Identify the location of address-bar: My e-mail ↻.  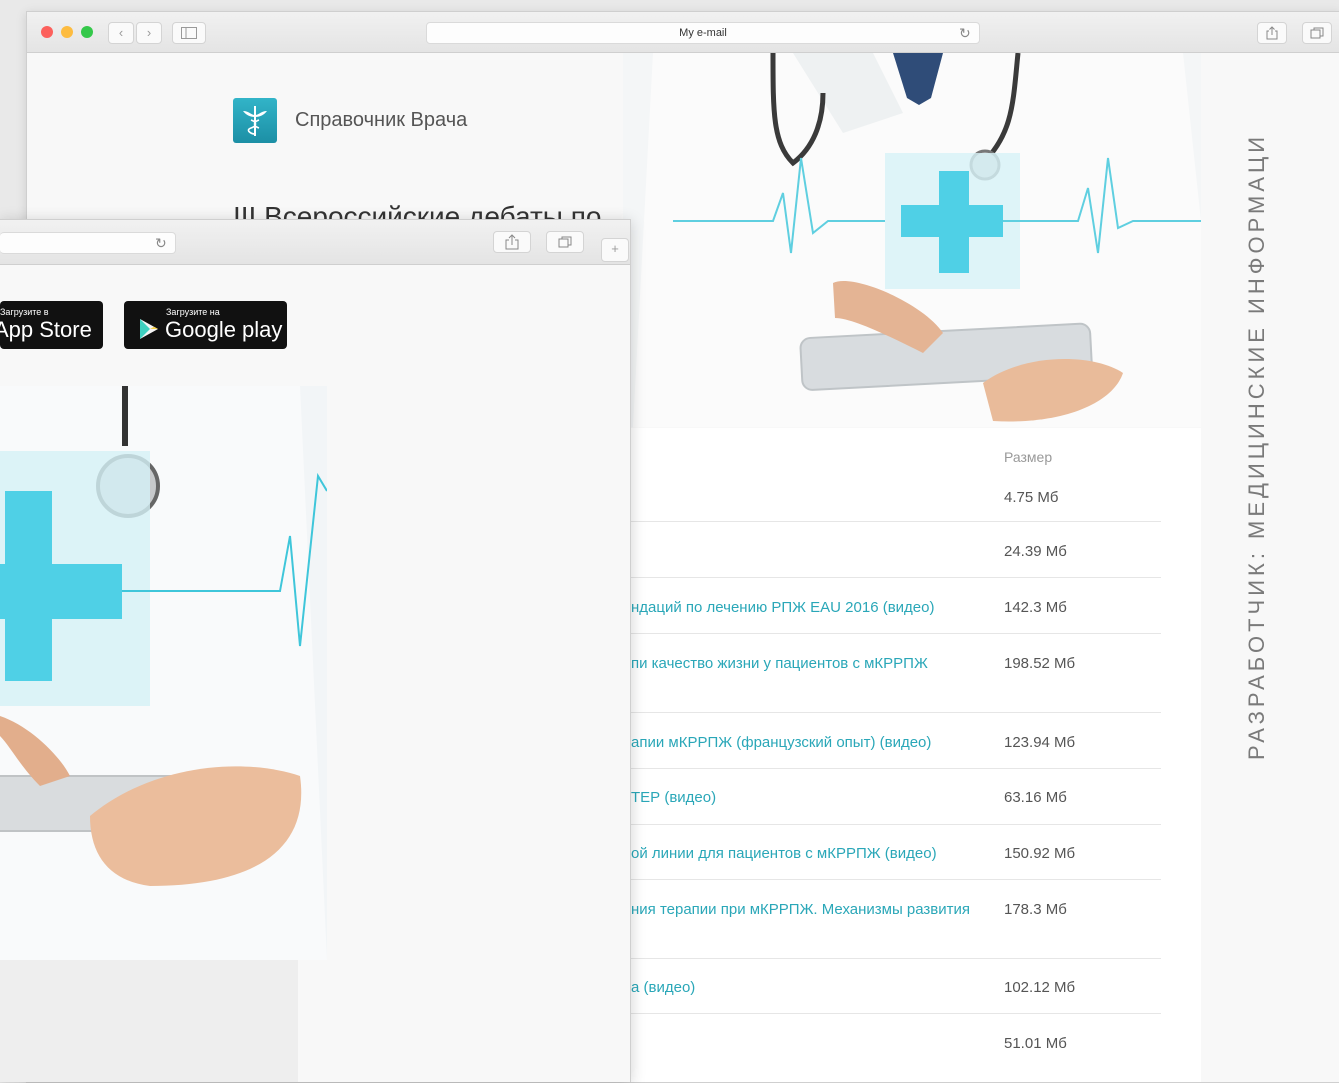
(703, 33).